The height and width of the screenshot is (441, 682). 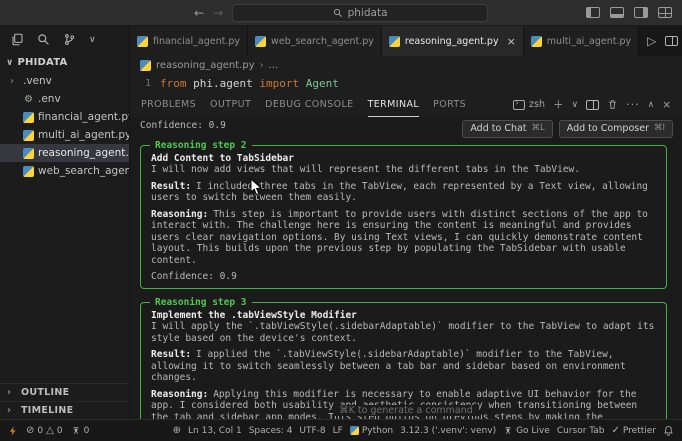 I want to click on cursor-tab-toggle: Cursor Tab, so click(x=581, y=431).